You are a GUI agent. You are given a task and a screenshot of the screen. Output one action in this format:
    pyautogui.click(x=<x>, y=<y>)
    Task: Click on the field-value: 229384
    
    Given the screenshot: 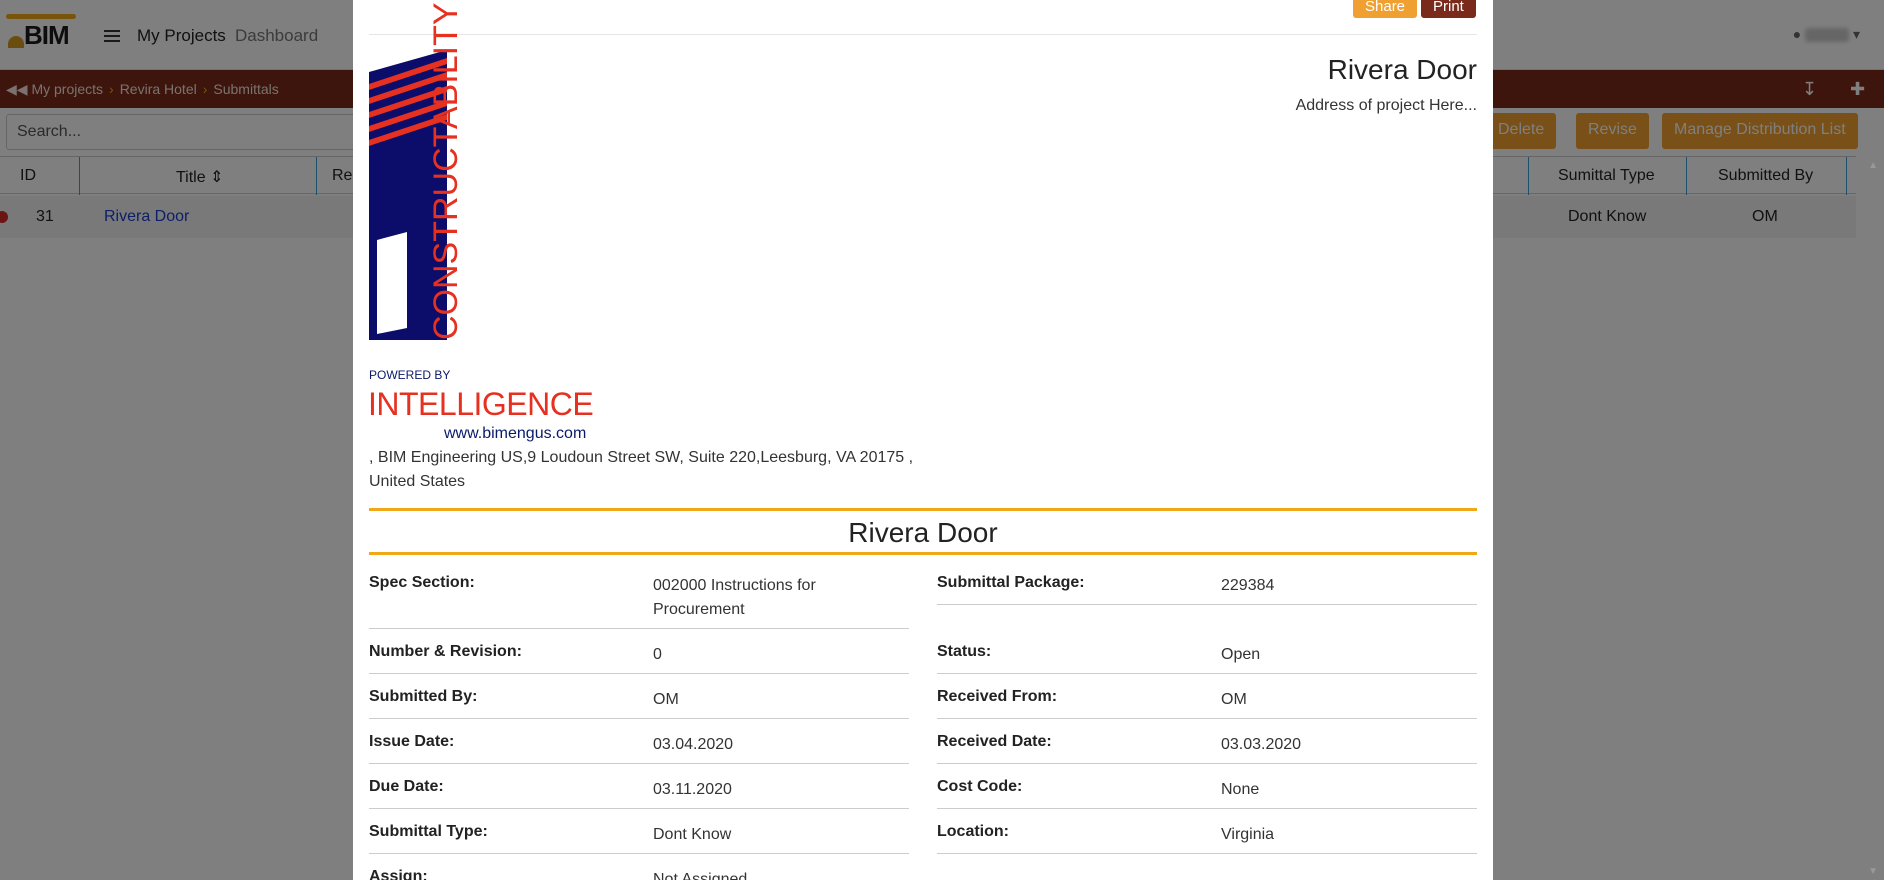 What is the action you would take?
    pyautogui.click(x=1248, y=585)
    